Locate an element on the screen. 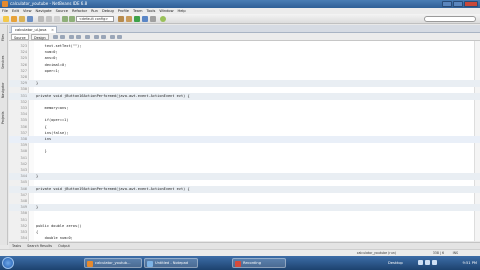 This screenshot has width=480, height=270. design-view-button: Design is located at coordinates (40, 37).